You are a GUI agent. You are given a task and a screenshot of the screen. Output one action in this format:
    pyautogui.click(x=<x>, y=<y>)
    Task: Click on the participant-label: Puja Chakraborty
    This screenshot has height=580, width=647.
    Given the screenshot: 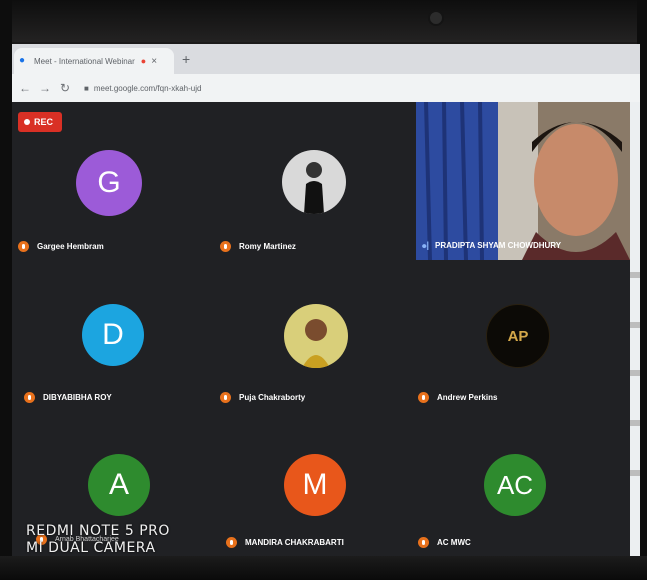 What is the action you would take?
    pyautogui.click(x=262, y=397)
    